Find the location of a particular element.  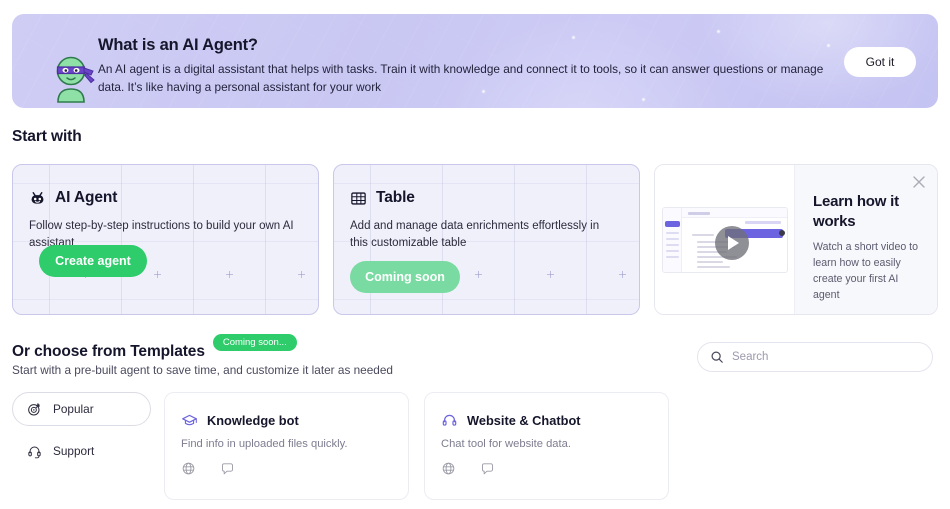

template-card-header: Knowledge bot is located at coordinates (240, 420).